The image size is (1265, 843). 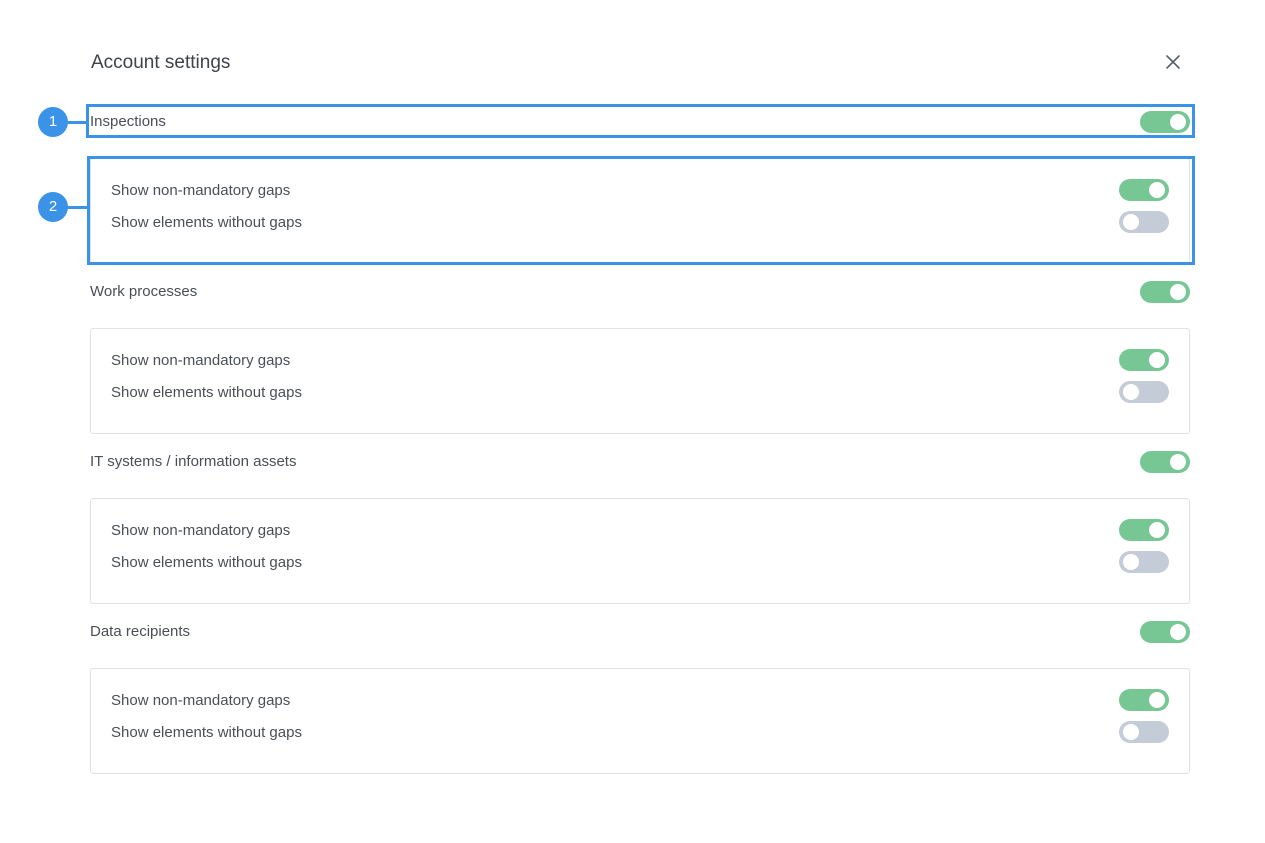 What do you see at coordinates (144, 291) in the screenshot?
I see `section-label: Work processes` at bounding box center [144, 291].